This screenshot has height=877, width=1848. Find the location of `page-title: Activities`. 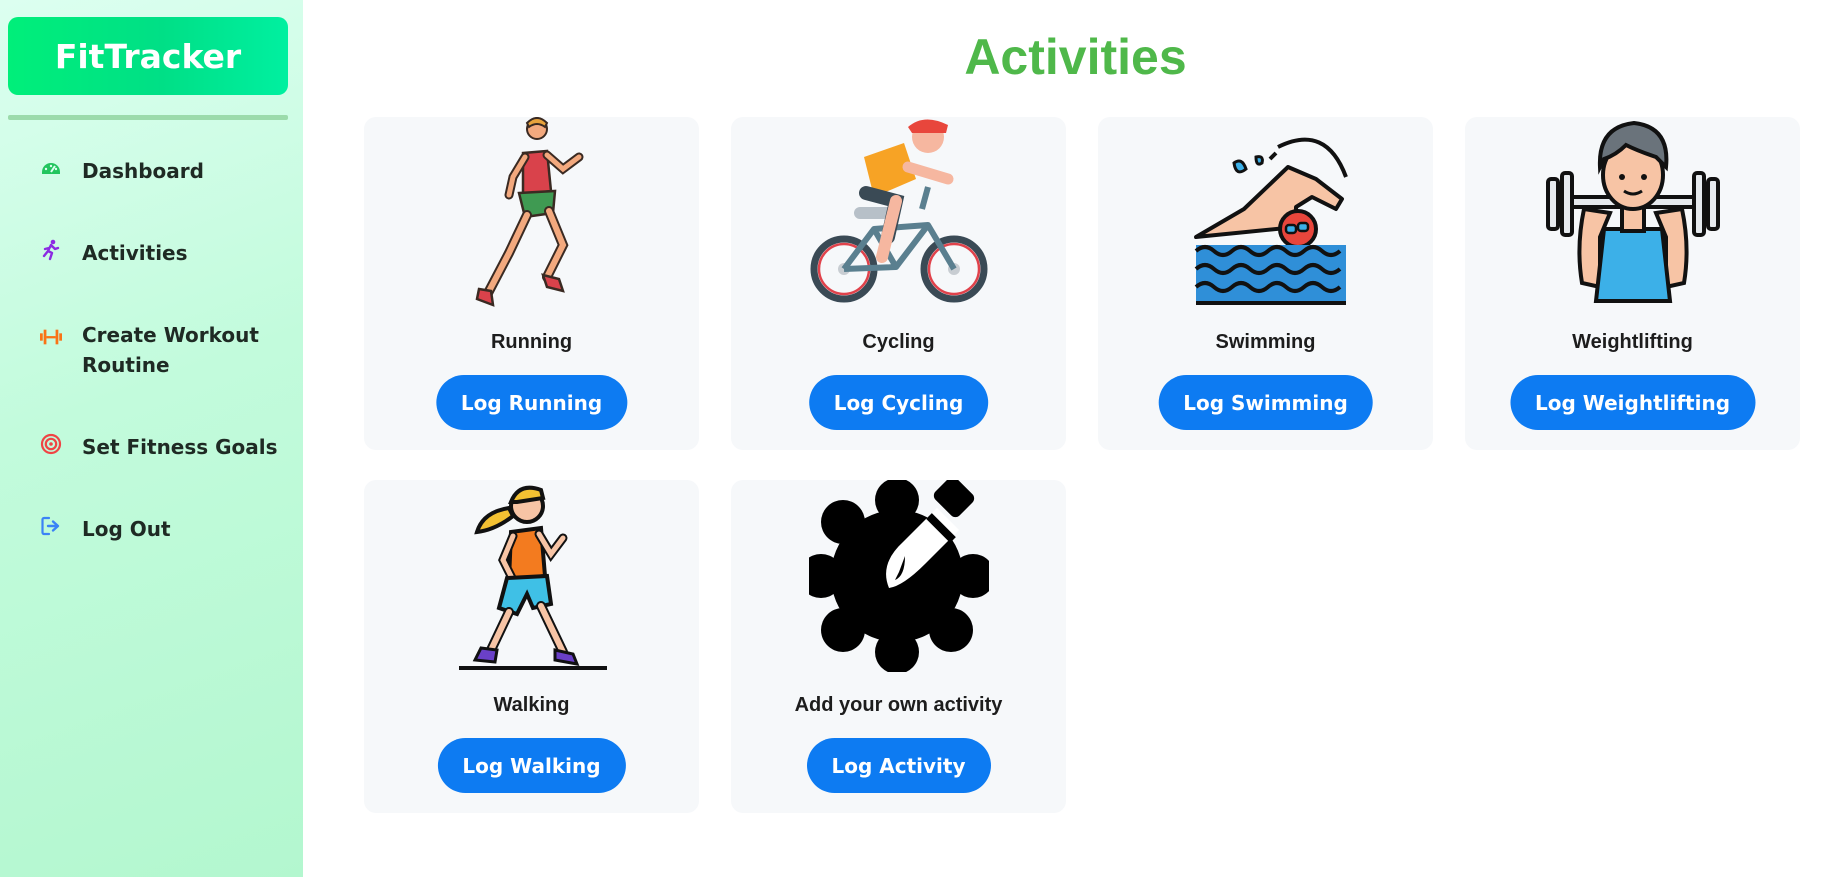

page-title: Activities is located at coordinates (1075, 57).